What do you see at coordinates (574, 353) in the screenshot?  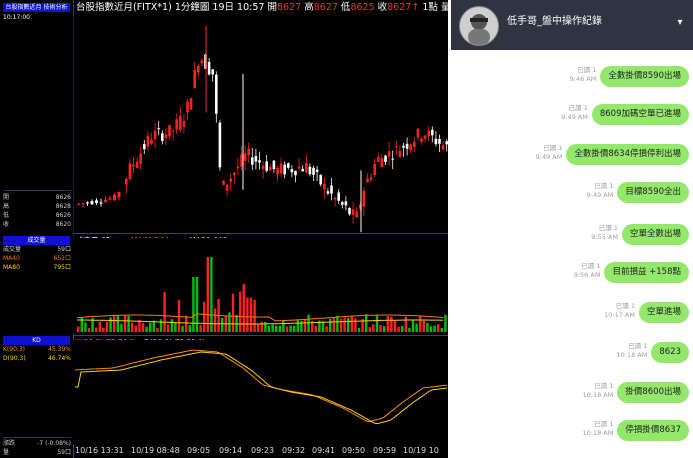 I see `chat-message: 8623 已讀 1 10:18 AM` at bounding box center [574, 353].